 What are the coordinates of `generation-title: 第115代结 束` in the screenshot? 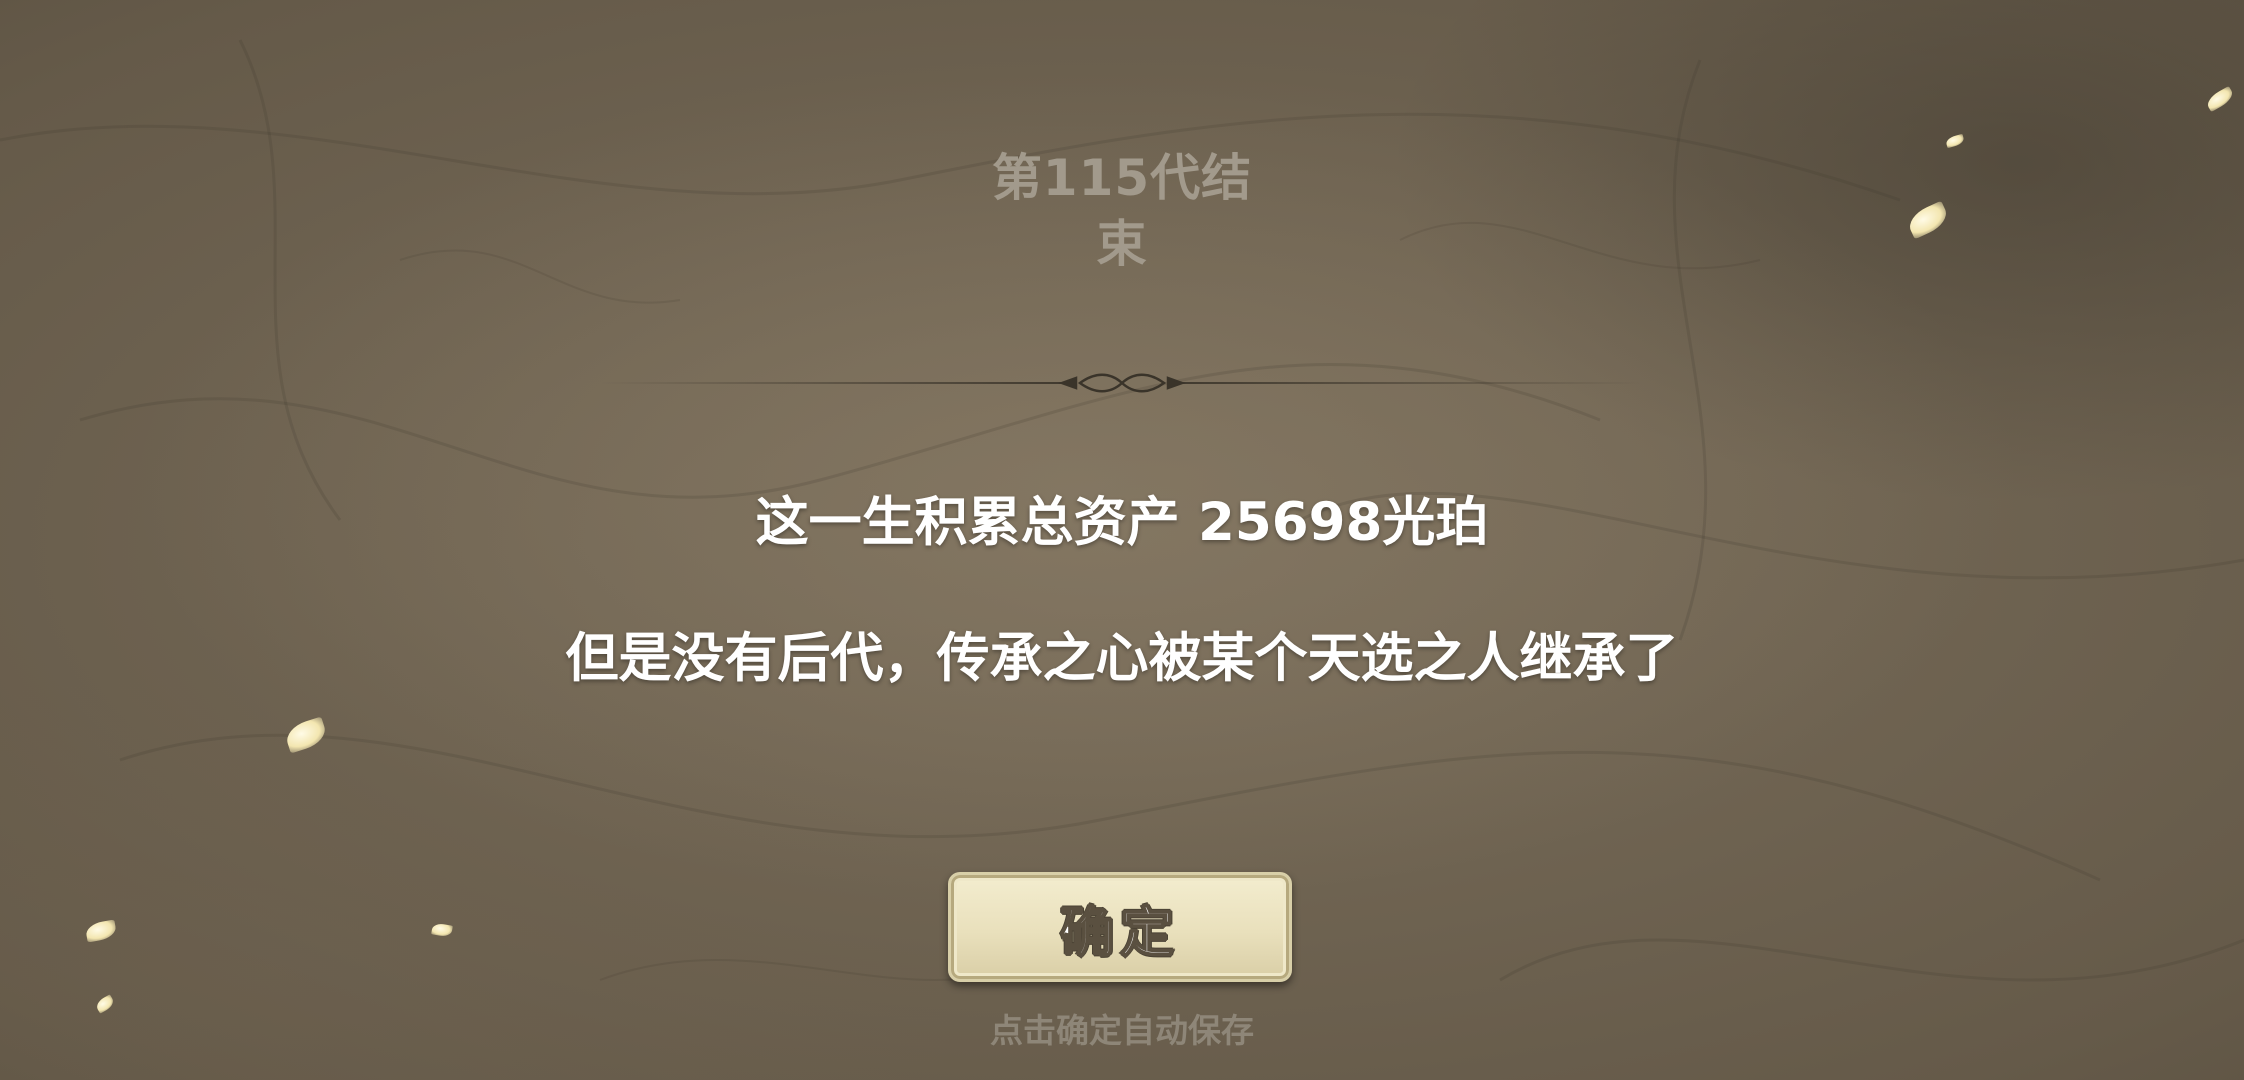 It's located at (1122, 211).